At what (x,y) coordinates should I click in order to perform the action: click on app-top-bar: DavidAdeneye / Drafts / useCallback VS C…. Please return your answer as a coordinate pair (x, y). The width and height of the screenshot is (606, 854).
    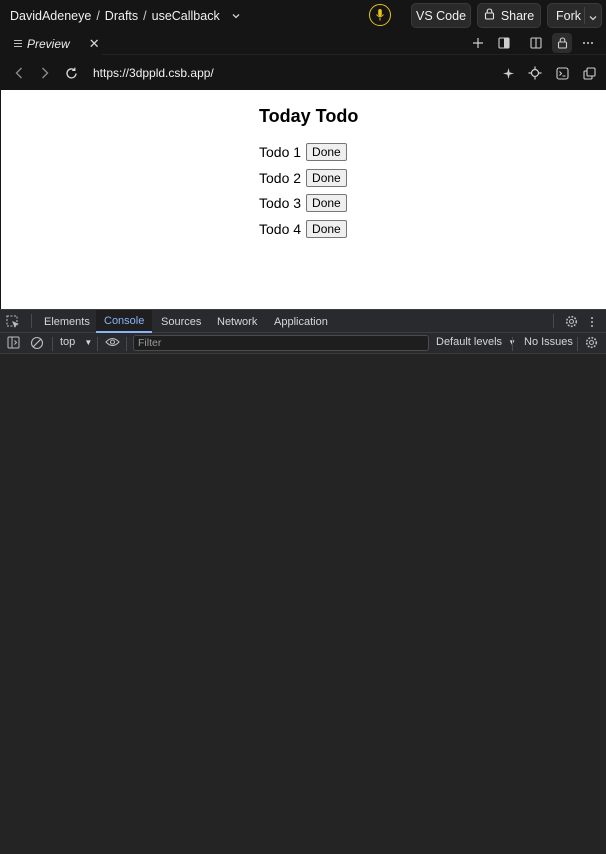
    Looking at the image, I should click on (303, 15).